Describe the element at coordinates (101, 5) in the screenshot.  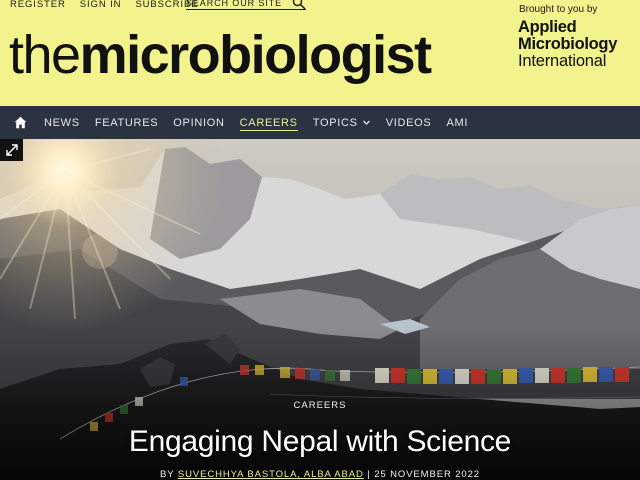
I see `sign-in-link: SIGN IN` at that location.